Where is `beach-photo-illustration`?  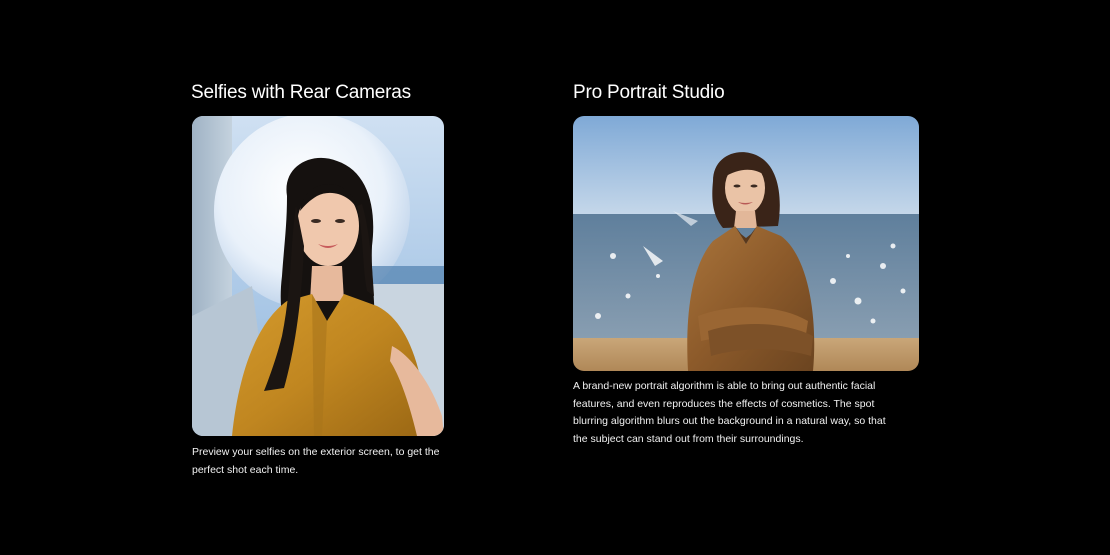
beach-photo-illustration is located at coordinates (746, 243).